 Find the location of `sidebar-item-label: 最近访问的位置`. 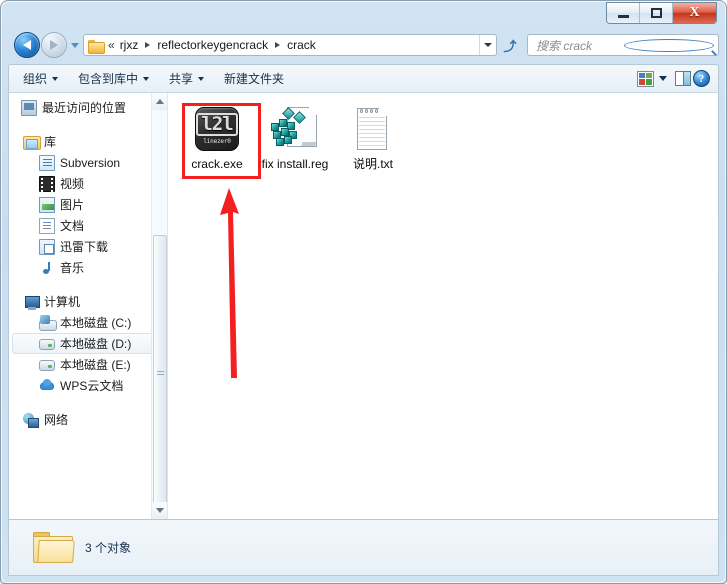

sidebar-item-label: 最近访问的位置 is located at coordinates (84, 108).